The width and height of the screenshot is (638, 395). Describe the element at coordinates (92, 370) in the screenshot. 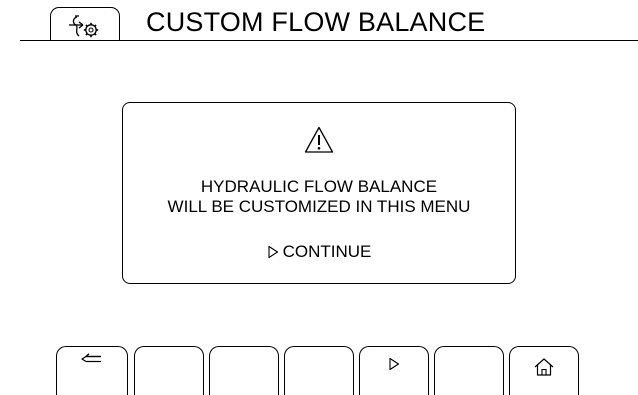

I see `softkey-back` at that location.